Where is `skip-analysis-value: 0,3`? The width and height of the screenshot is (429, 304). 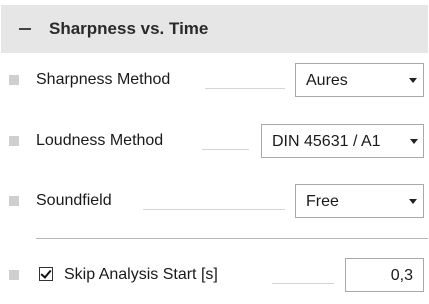 skip-analysis-value: 0,3 is located at coordinates (401, 275).